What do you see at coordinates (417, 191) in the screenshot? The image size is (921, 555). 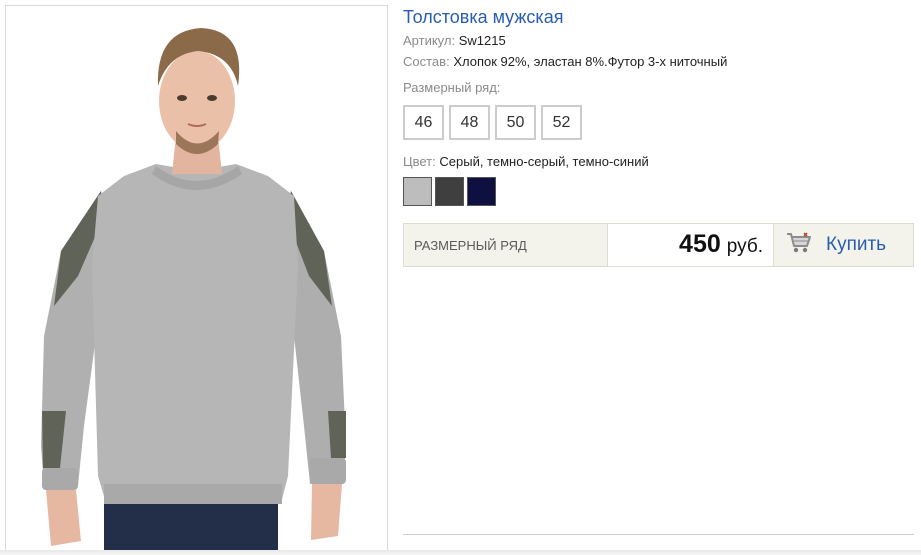 I see `swatch-gray` at bounding box center [417, 191].